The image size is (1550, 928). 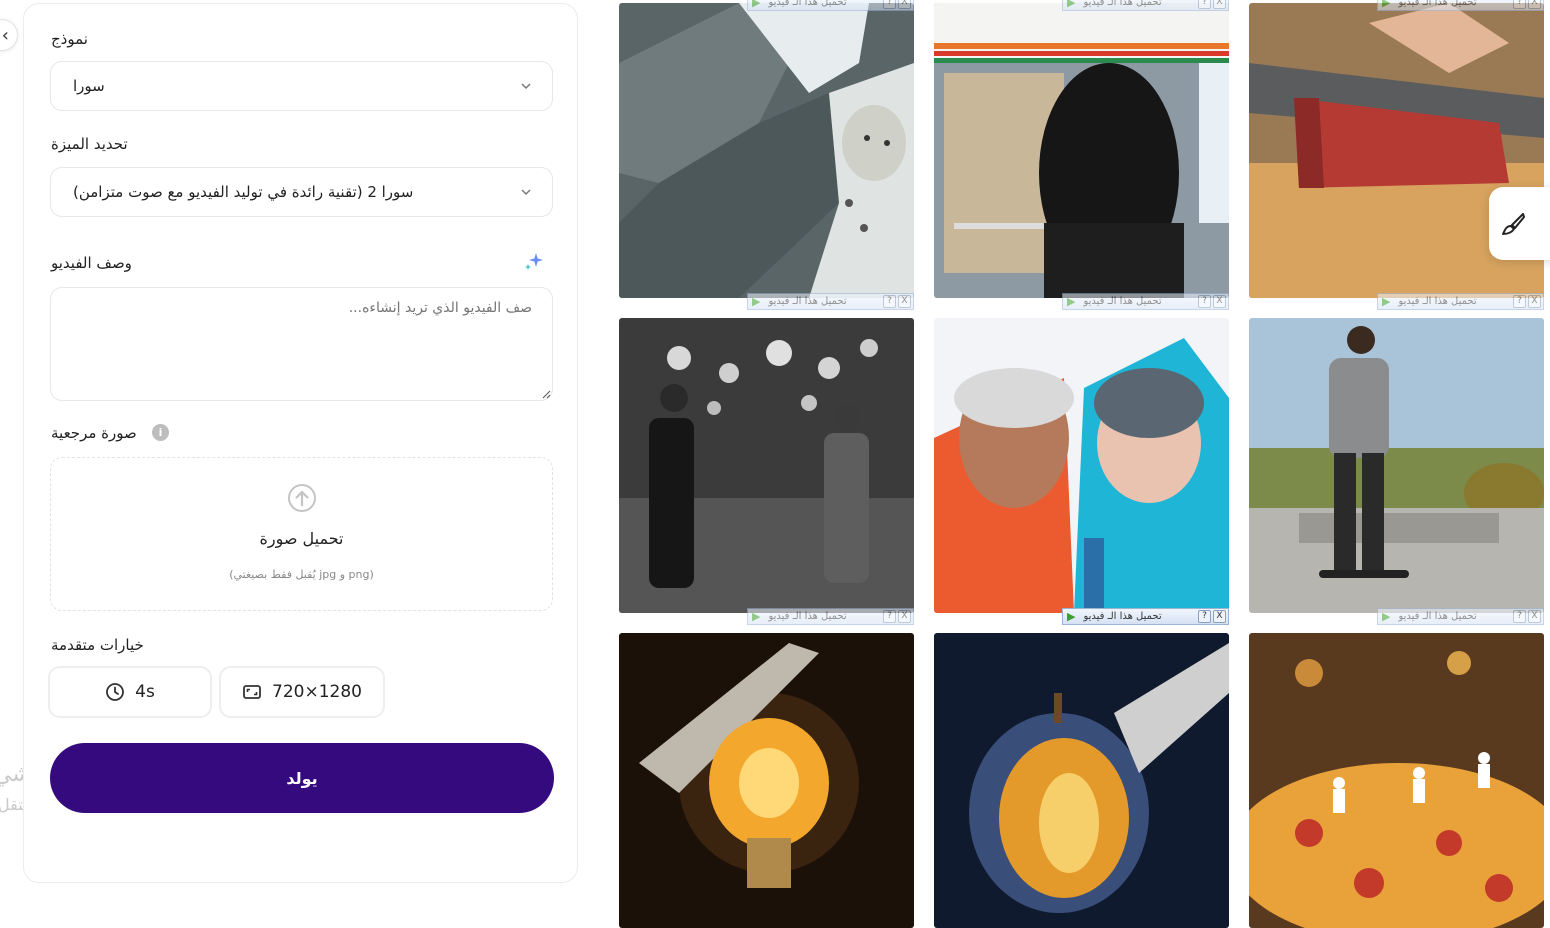 I want to click on download-video-bar-active: ▶ تحميل هذا الـ فيديو ? X, so click(x=1145, y=616).